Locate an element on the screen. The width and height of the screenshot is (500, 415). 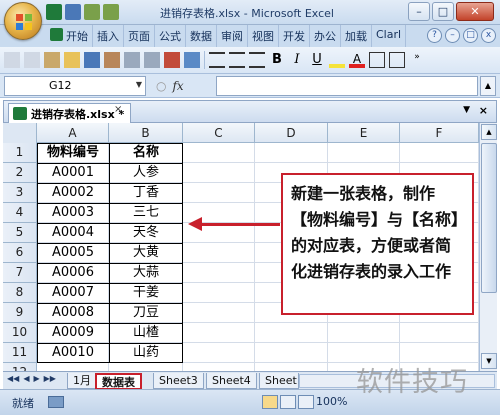
borders-icon is located at coordinates (377, 60).